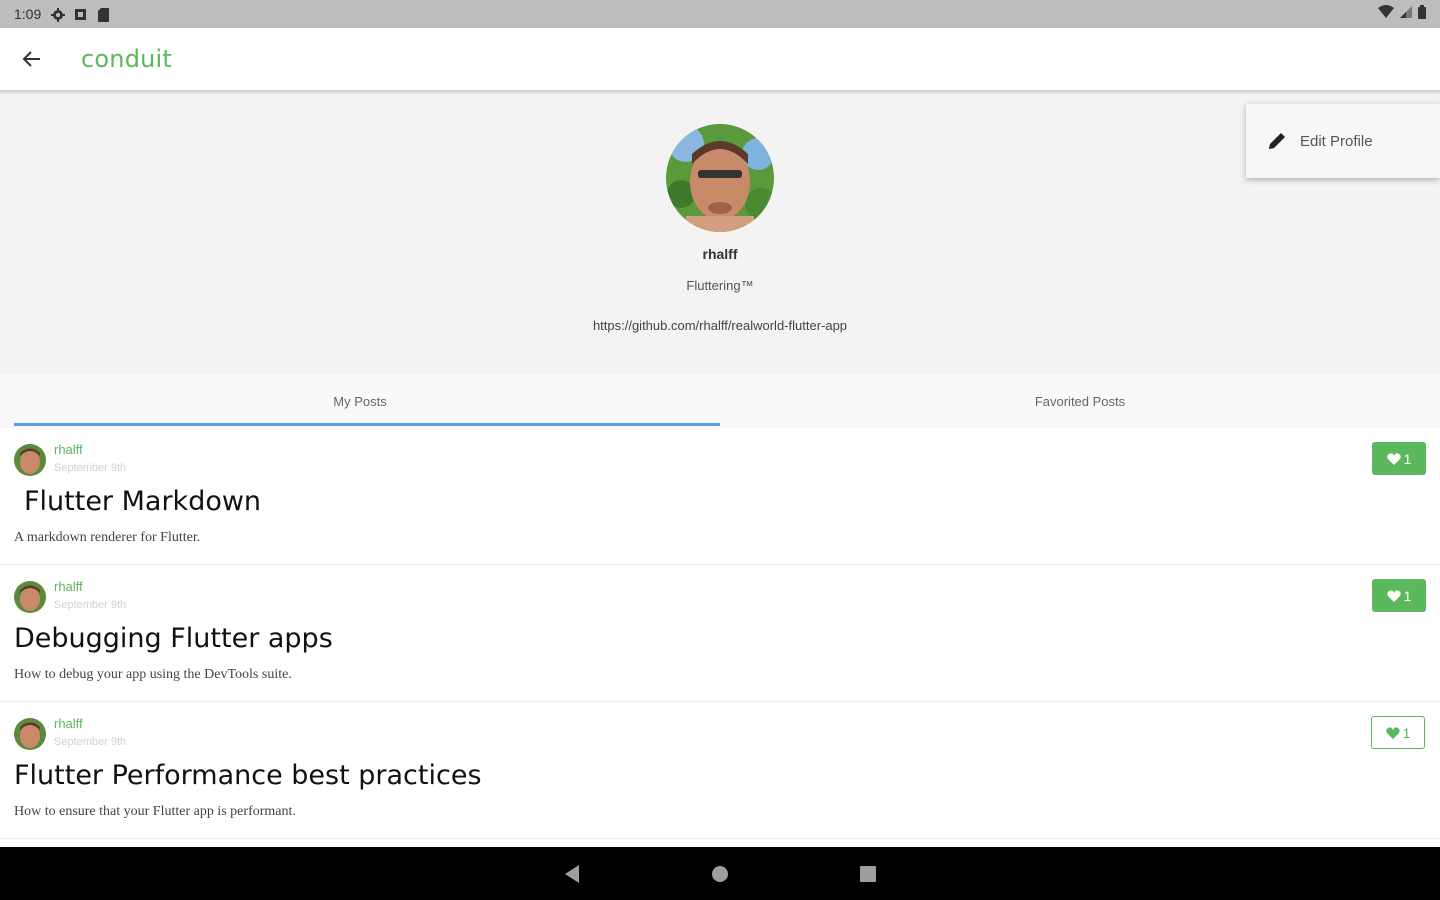 The width and height of the screenshot is (1440, 900). I want to click on tab-label: My Posts, so click(360, 401).